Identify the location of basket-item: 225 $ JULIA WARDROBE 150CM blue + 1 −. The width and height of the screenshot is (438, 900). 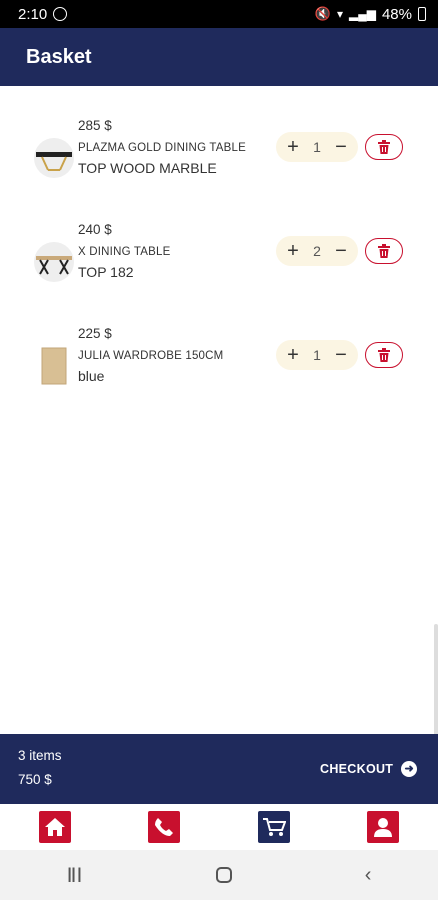
(219, 364).